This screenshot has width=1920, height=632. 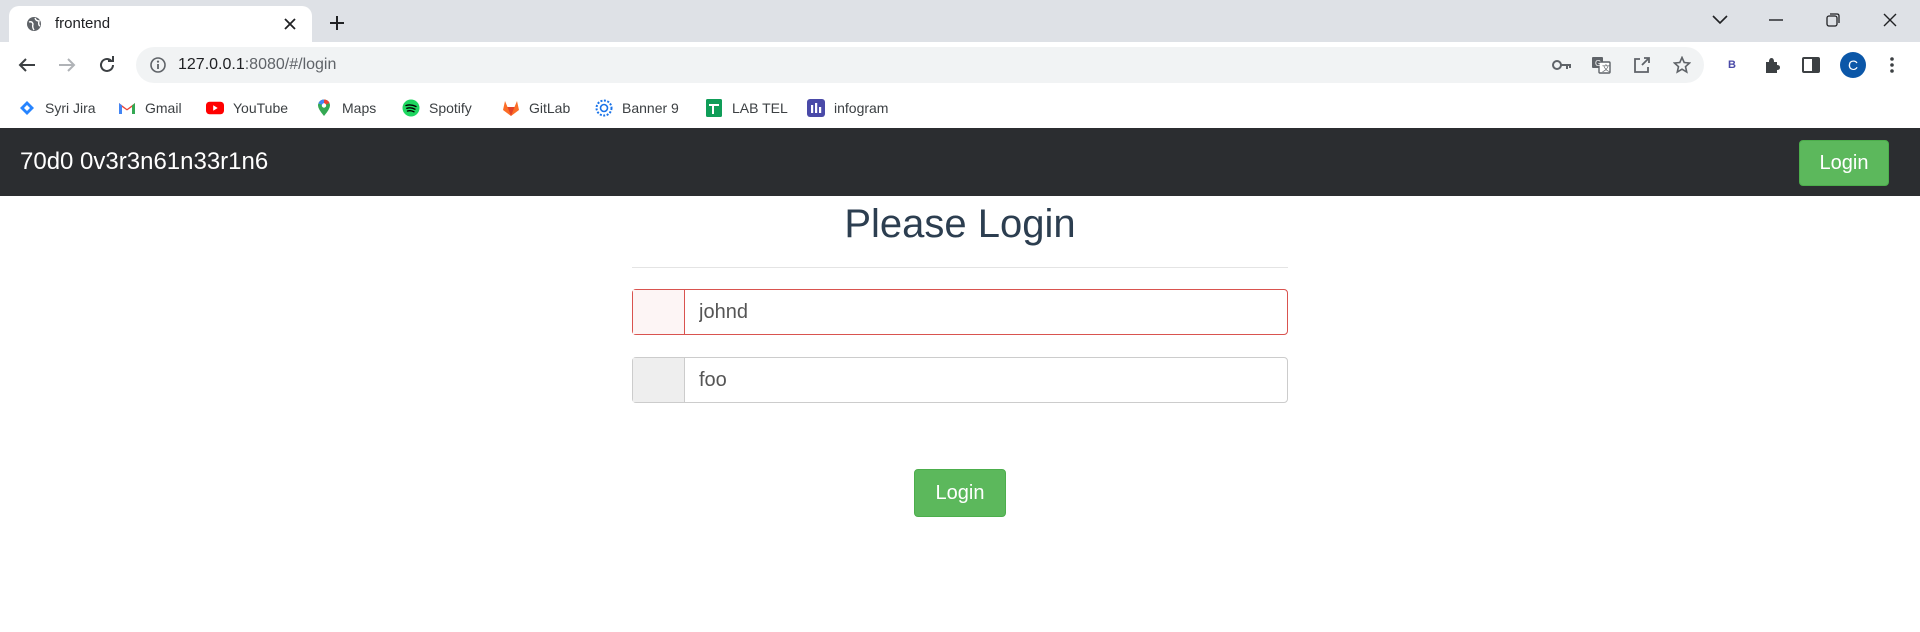 I want to click on share-icon, so click(x=1642, y=65).